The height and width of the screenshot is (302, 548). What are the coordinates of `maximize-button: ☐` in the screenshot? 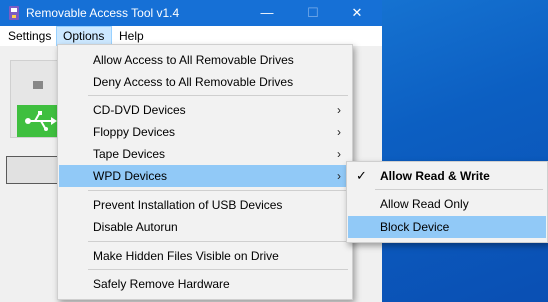 It's located at (313, 13).